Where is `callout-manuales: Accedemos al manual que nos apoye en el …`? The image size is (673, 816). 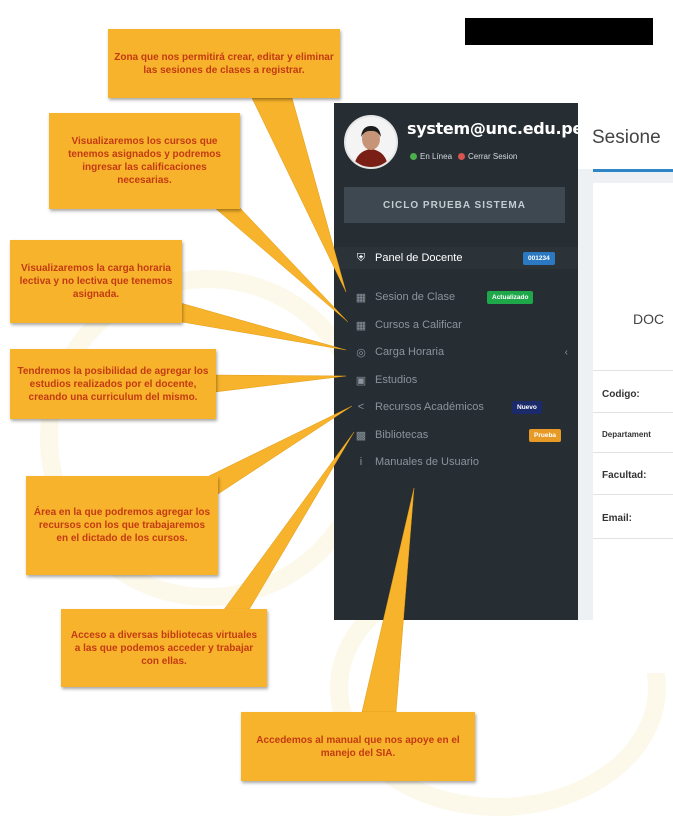
callout-manuales: Accedemos al manual que nos apoye en el … is located at coordinates (358, 746).